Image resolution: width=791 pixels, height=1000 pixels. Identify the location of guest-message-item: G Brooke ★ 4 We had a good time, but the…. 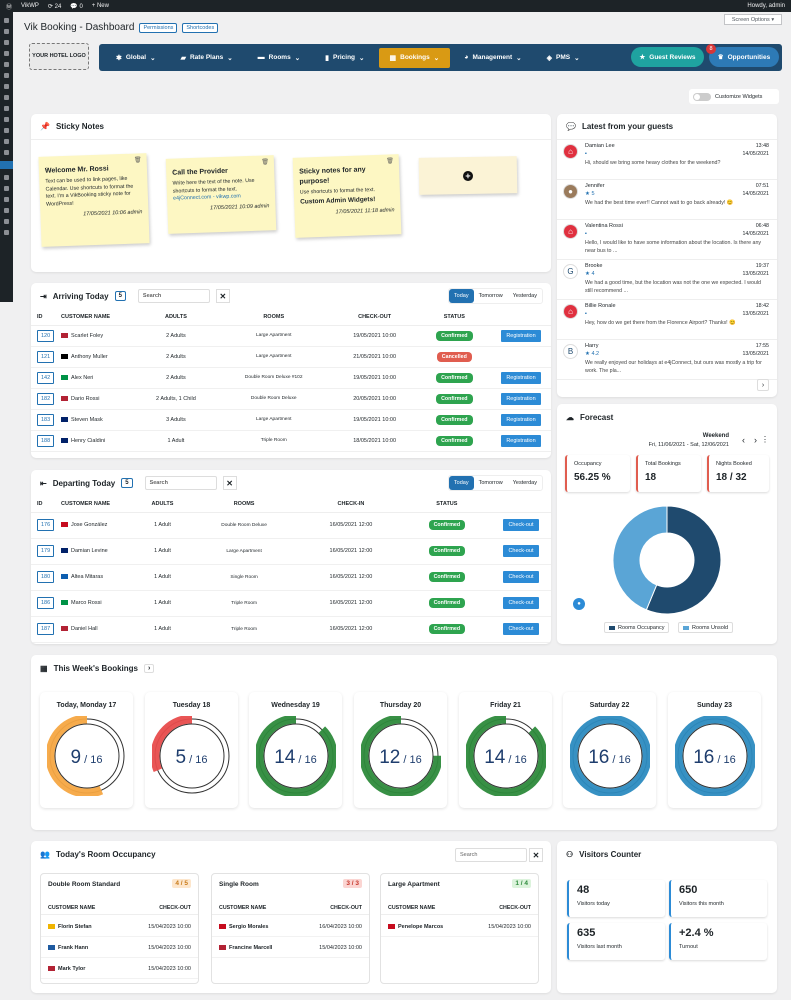
(667, 280).